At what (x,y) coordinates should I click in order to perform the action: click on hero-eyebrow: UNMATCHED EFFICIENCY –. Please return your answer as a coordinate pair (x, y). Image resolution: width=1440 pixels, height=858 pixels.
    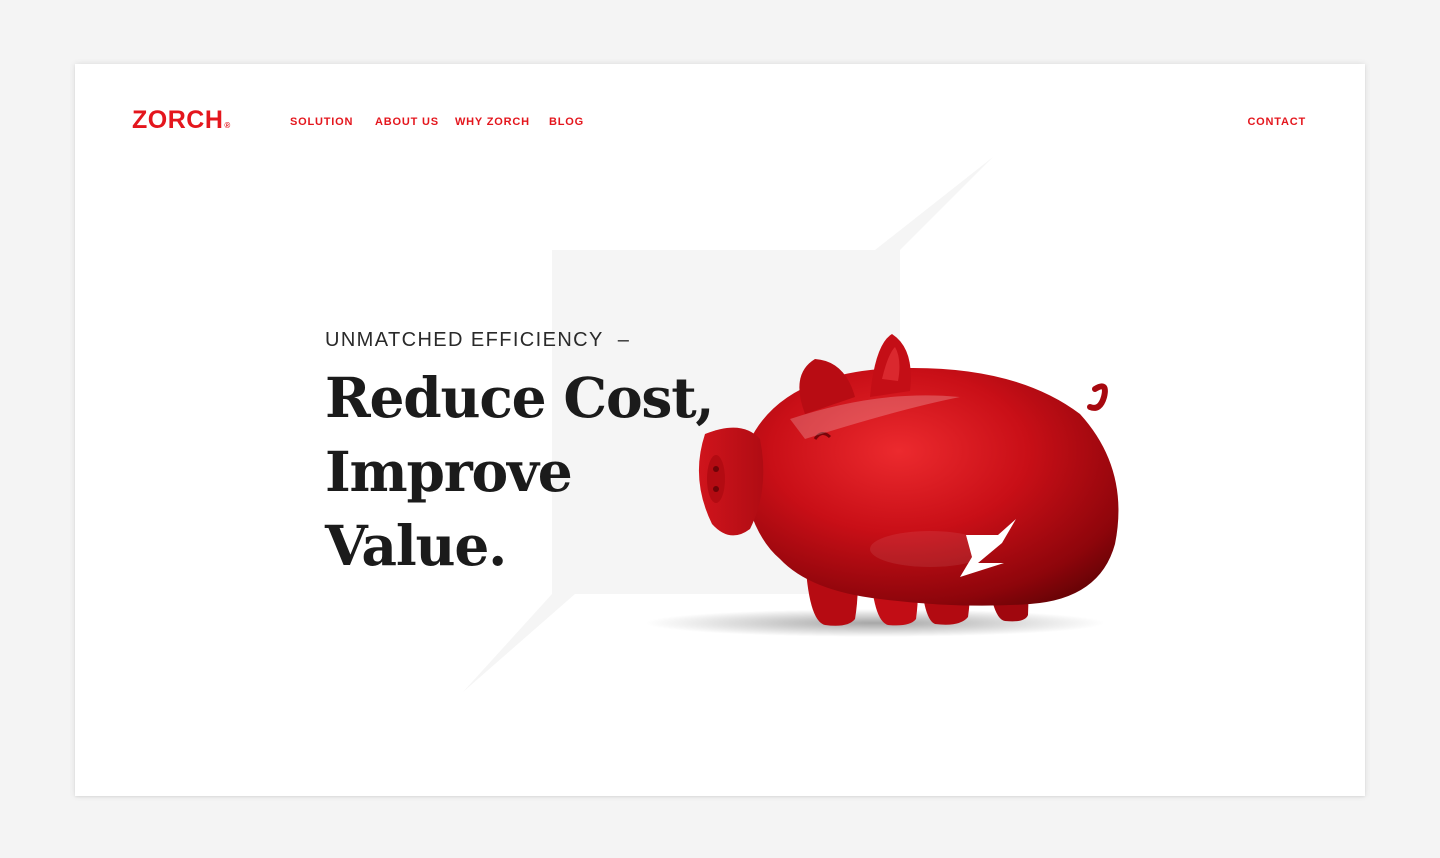
    Looking at the image, I should click on (477, 340).